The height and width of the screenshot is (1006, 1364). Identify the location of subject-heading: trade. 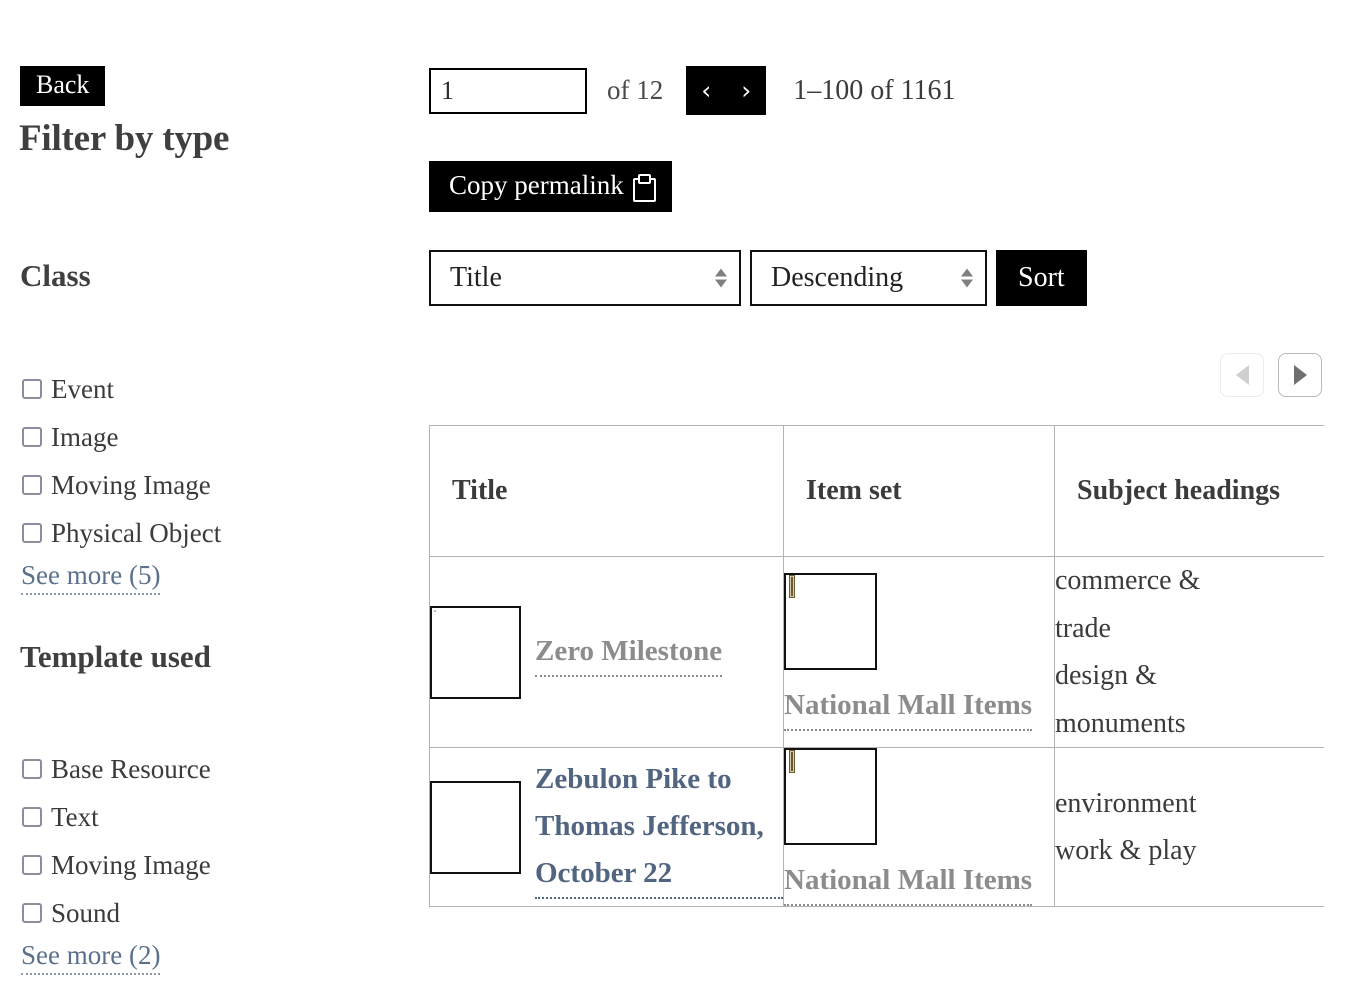
(1083, 628).